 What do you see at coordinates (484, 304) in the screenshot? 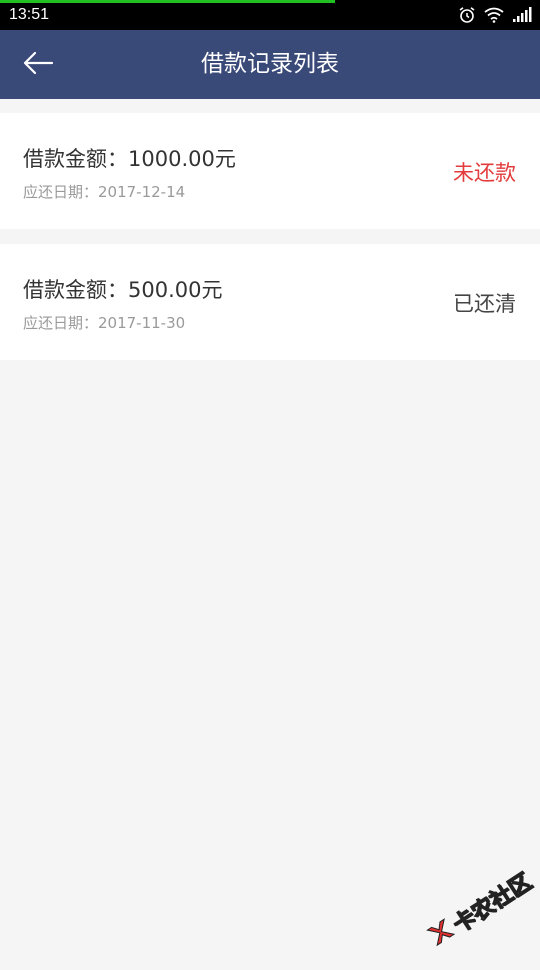
I see `repayment-status: 已还清` at bounding box center [484, 304].